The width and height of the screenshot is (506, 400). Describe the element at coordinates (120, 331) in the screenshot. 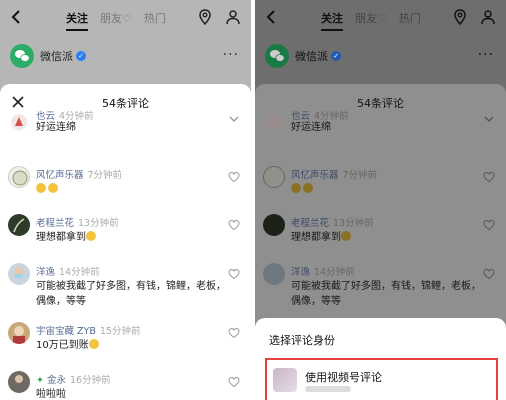

I see `comment-time: 15分钟前` at that location.